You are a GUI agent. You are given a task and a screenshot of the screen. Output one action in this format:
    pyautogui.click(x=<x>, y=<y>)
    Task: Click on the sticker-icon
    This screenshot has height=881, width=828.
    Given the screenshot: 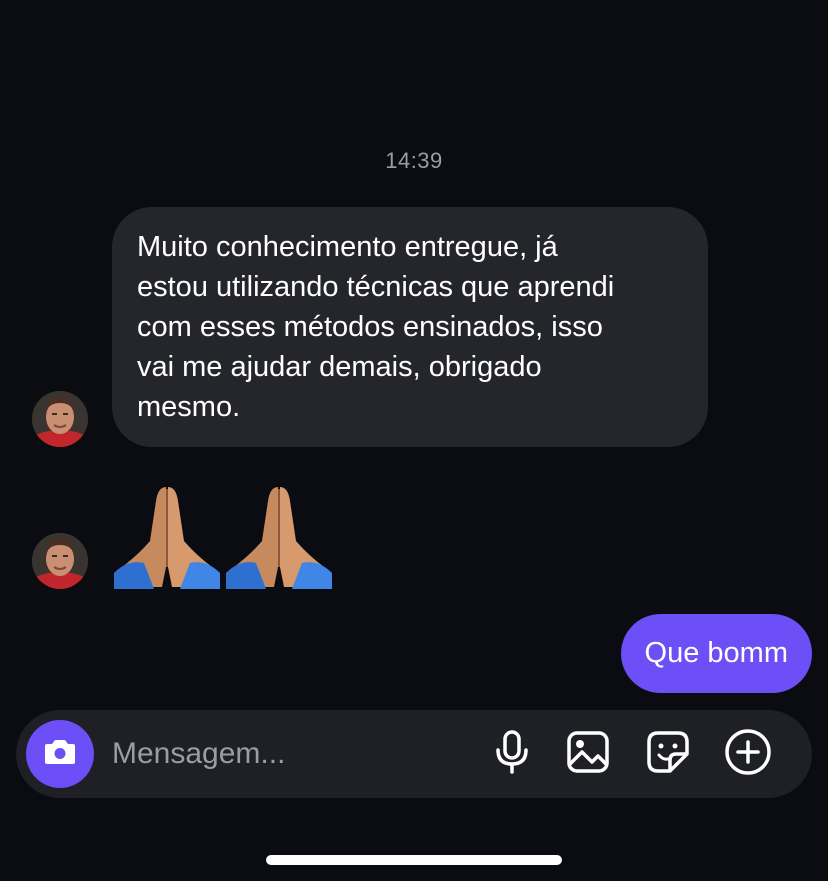 What is the action you would take?
    pyautogui.click(x=668, y=754)
    